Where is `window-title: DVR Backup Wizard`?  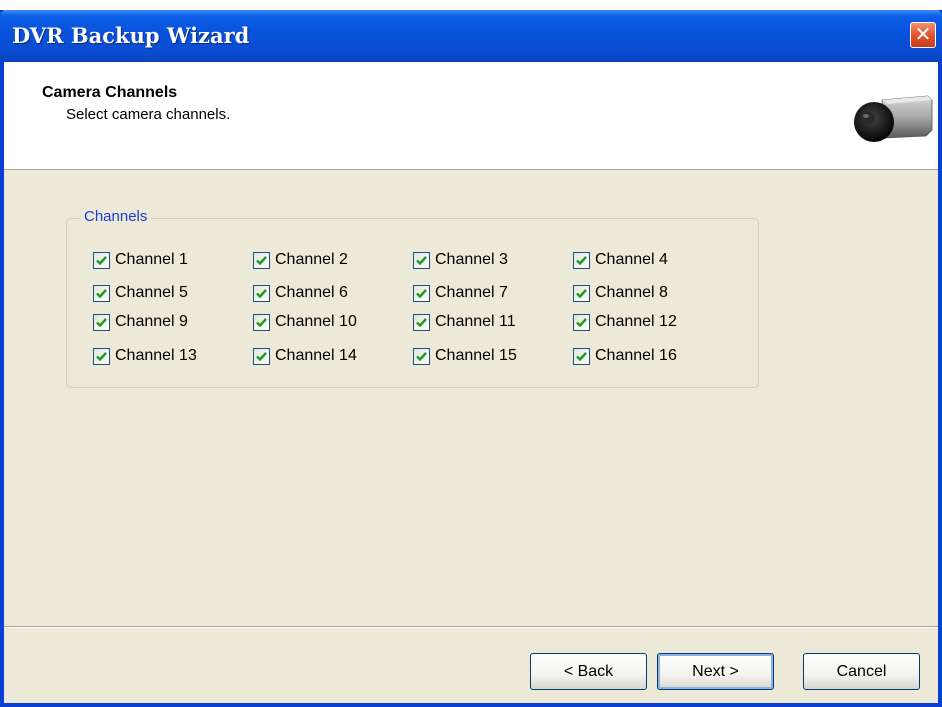
window-title: DVR Backup Wizard is located at coordinates (131, 35).